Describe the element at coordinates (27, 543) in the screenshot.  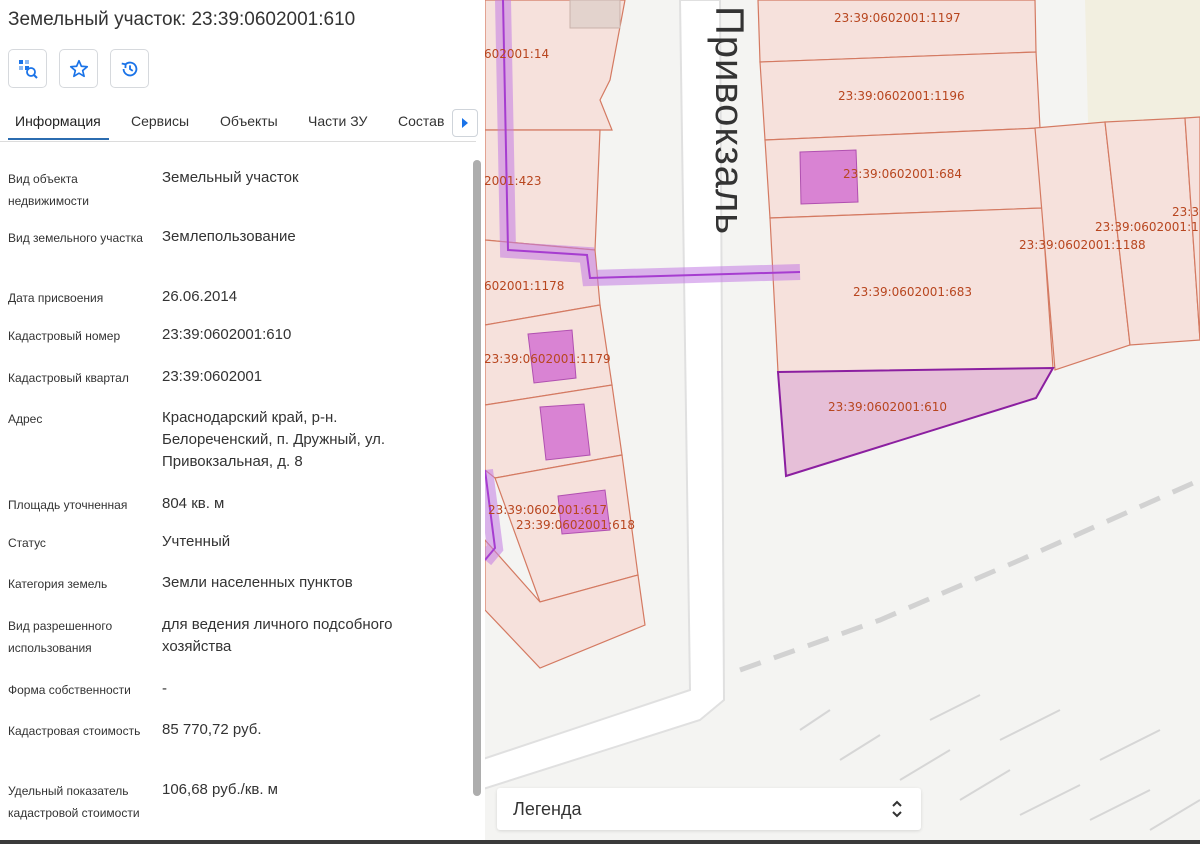
I see `row-label-status: Статус` at that location.